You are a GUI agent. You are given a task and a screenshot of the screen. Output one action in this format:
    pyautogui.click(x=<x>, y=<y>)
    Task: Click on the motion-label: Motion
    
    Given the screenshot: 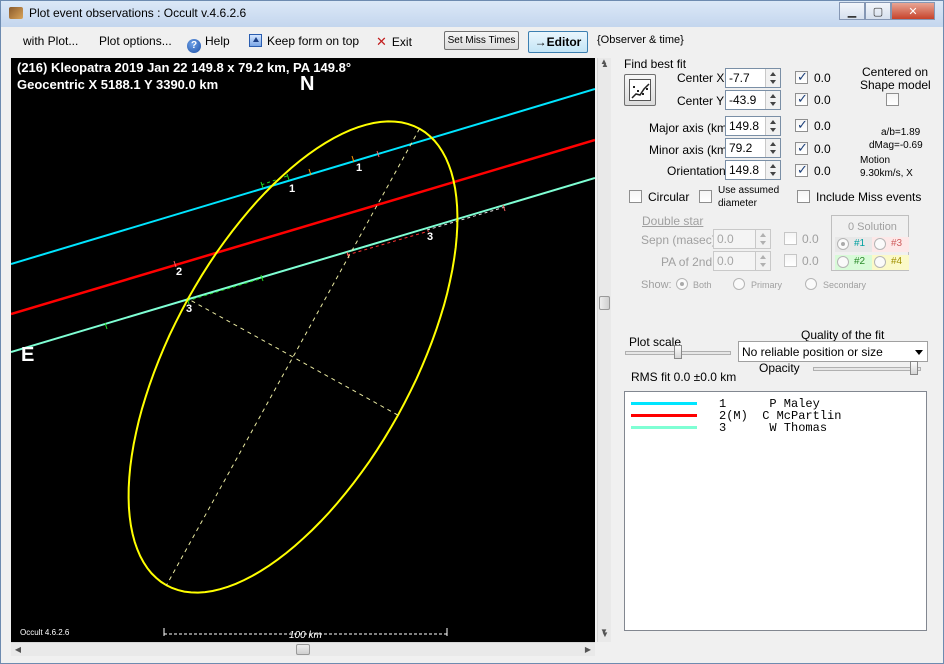 What is the action you would take?
    pyautogui.click(x=875, y=160)
    